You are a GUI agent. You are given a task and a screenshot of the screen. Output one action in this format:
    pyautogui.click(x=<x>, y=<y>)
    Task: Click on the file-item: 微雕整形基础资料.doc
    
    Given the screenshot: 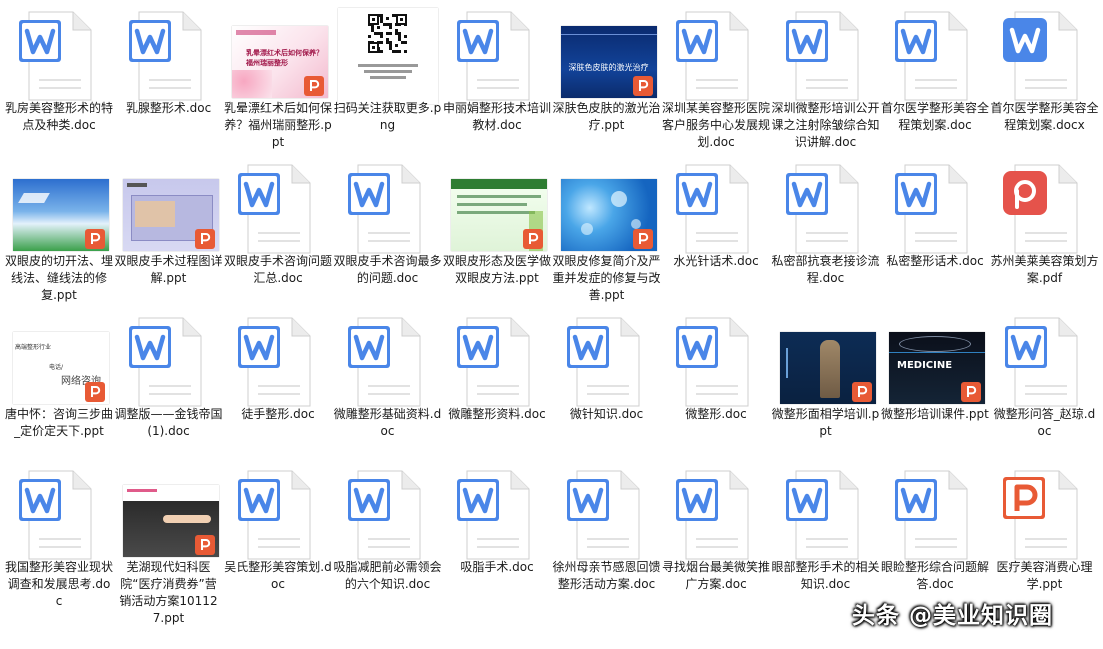 What is the action you would take?
    pyautogui.click(x=388, y=381)
    